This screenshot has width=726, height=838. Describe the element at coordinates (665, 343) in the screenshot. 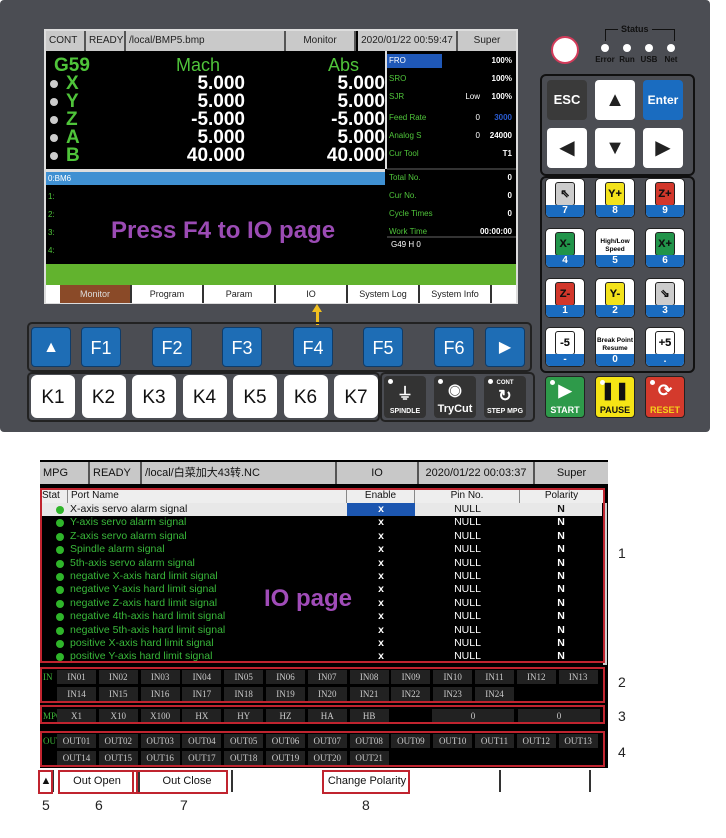

I see `jog-arrow-icon: +5` at that location.